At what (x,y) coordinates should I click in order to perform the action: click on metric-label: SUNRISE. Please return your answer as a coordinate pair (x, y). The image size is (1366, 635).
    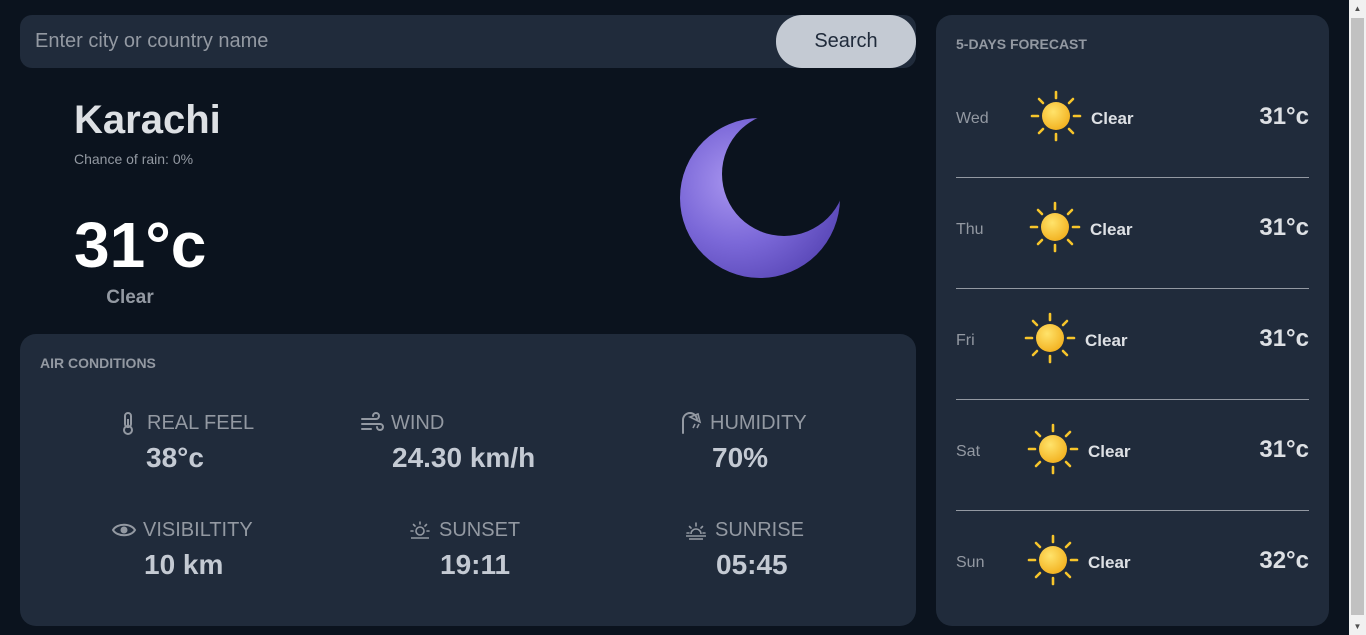
    Looking at the image, I should click on (759, 529).